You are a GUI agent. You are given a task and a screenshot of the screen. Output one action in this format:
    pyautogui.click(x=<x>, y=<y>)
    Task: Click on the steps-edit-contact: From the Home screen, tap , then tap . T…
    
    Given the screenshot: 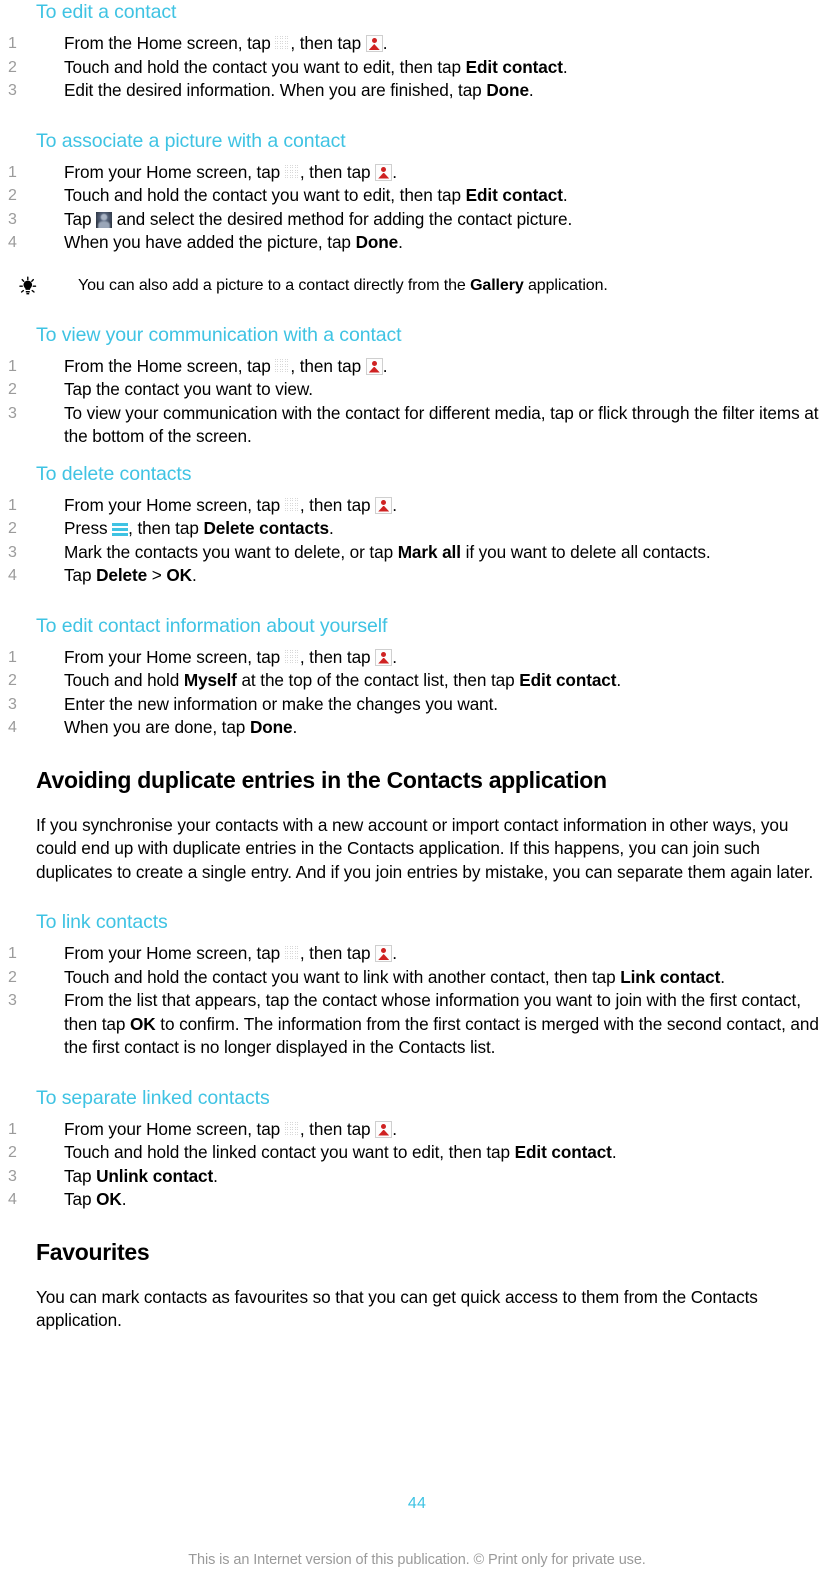 What is the action you would take?
    pyautogui.click(x=416, y=67)
    